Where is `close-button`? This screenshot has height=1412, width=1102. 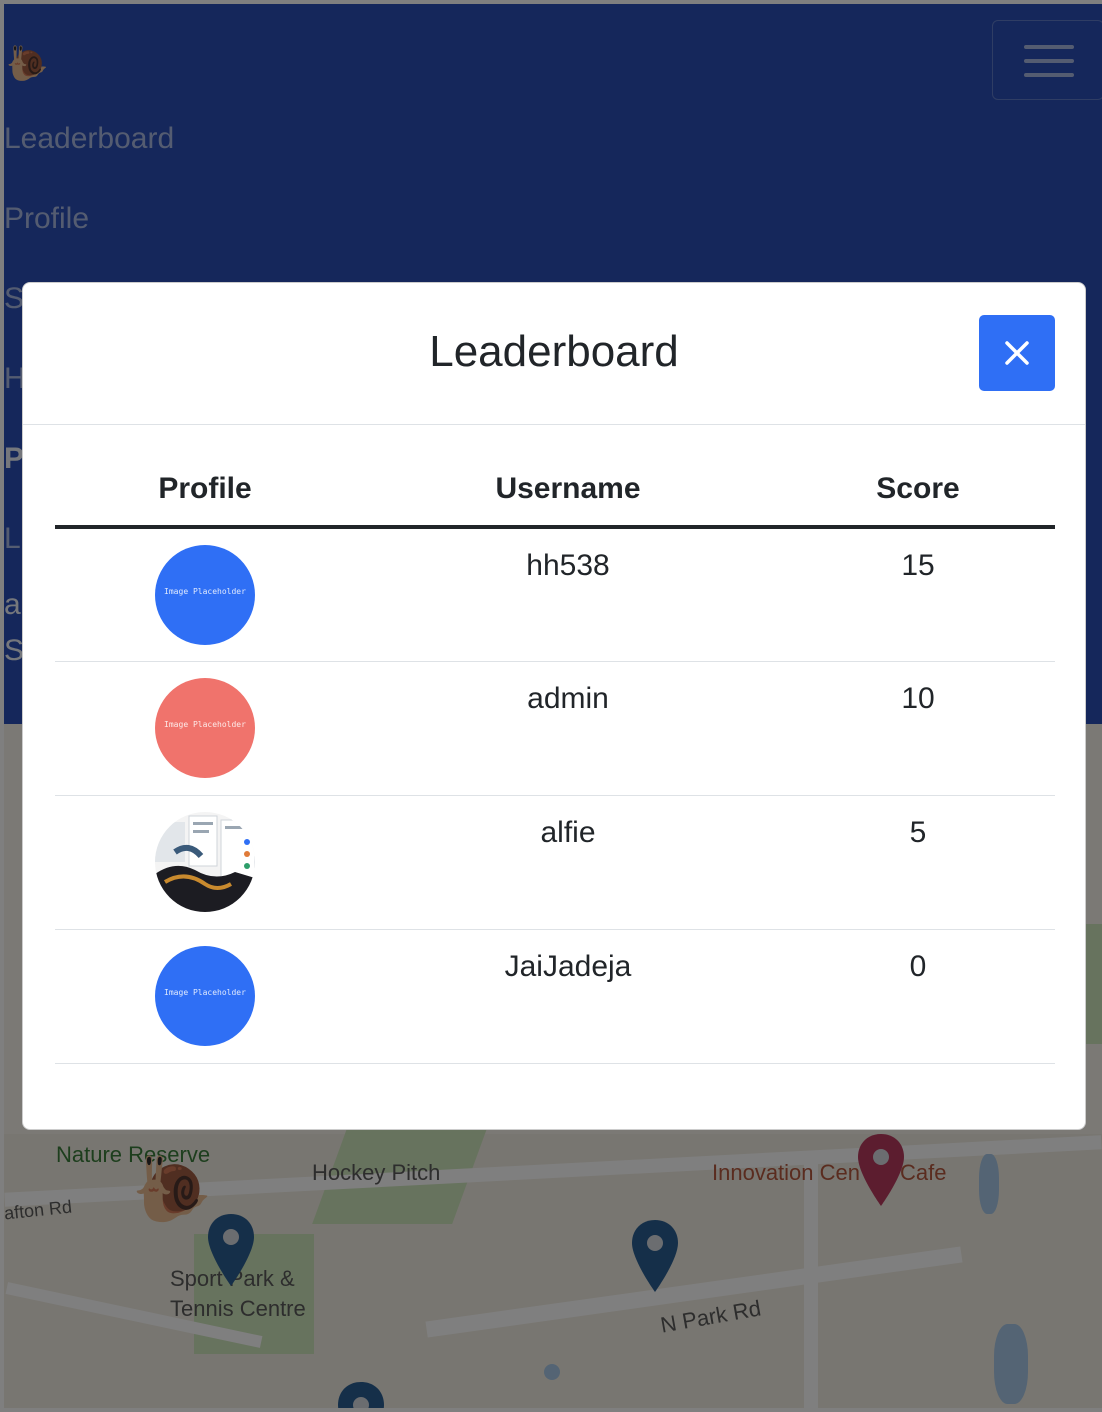
close-button is located at coordinates (1017, 353).